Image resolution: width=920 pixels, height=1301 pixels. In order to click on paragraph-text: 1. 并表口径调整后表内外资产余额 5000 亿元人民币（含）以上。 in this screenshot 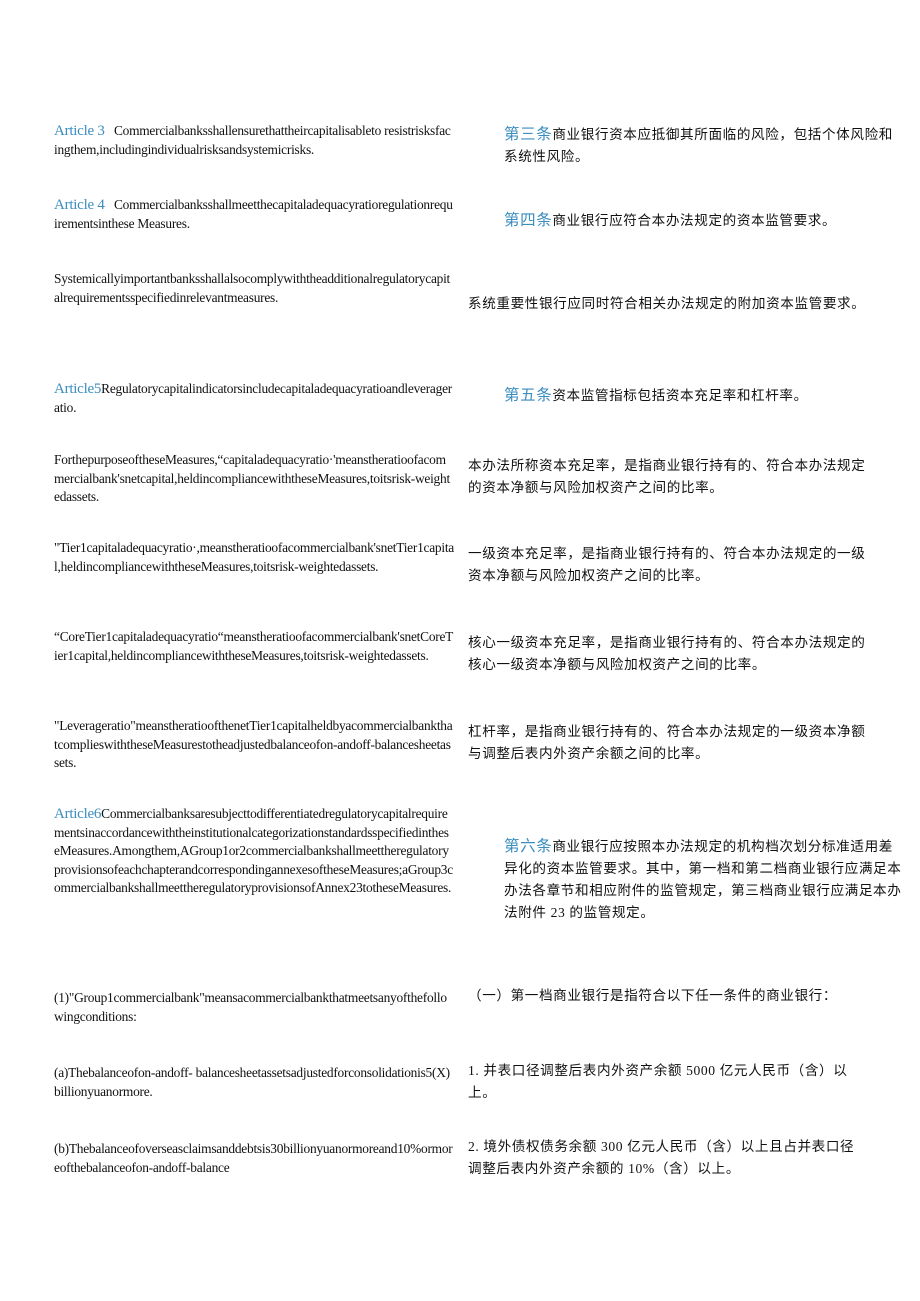, I will do `click(658, 1081)`.